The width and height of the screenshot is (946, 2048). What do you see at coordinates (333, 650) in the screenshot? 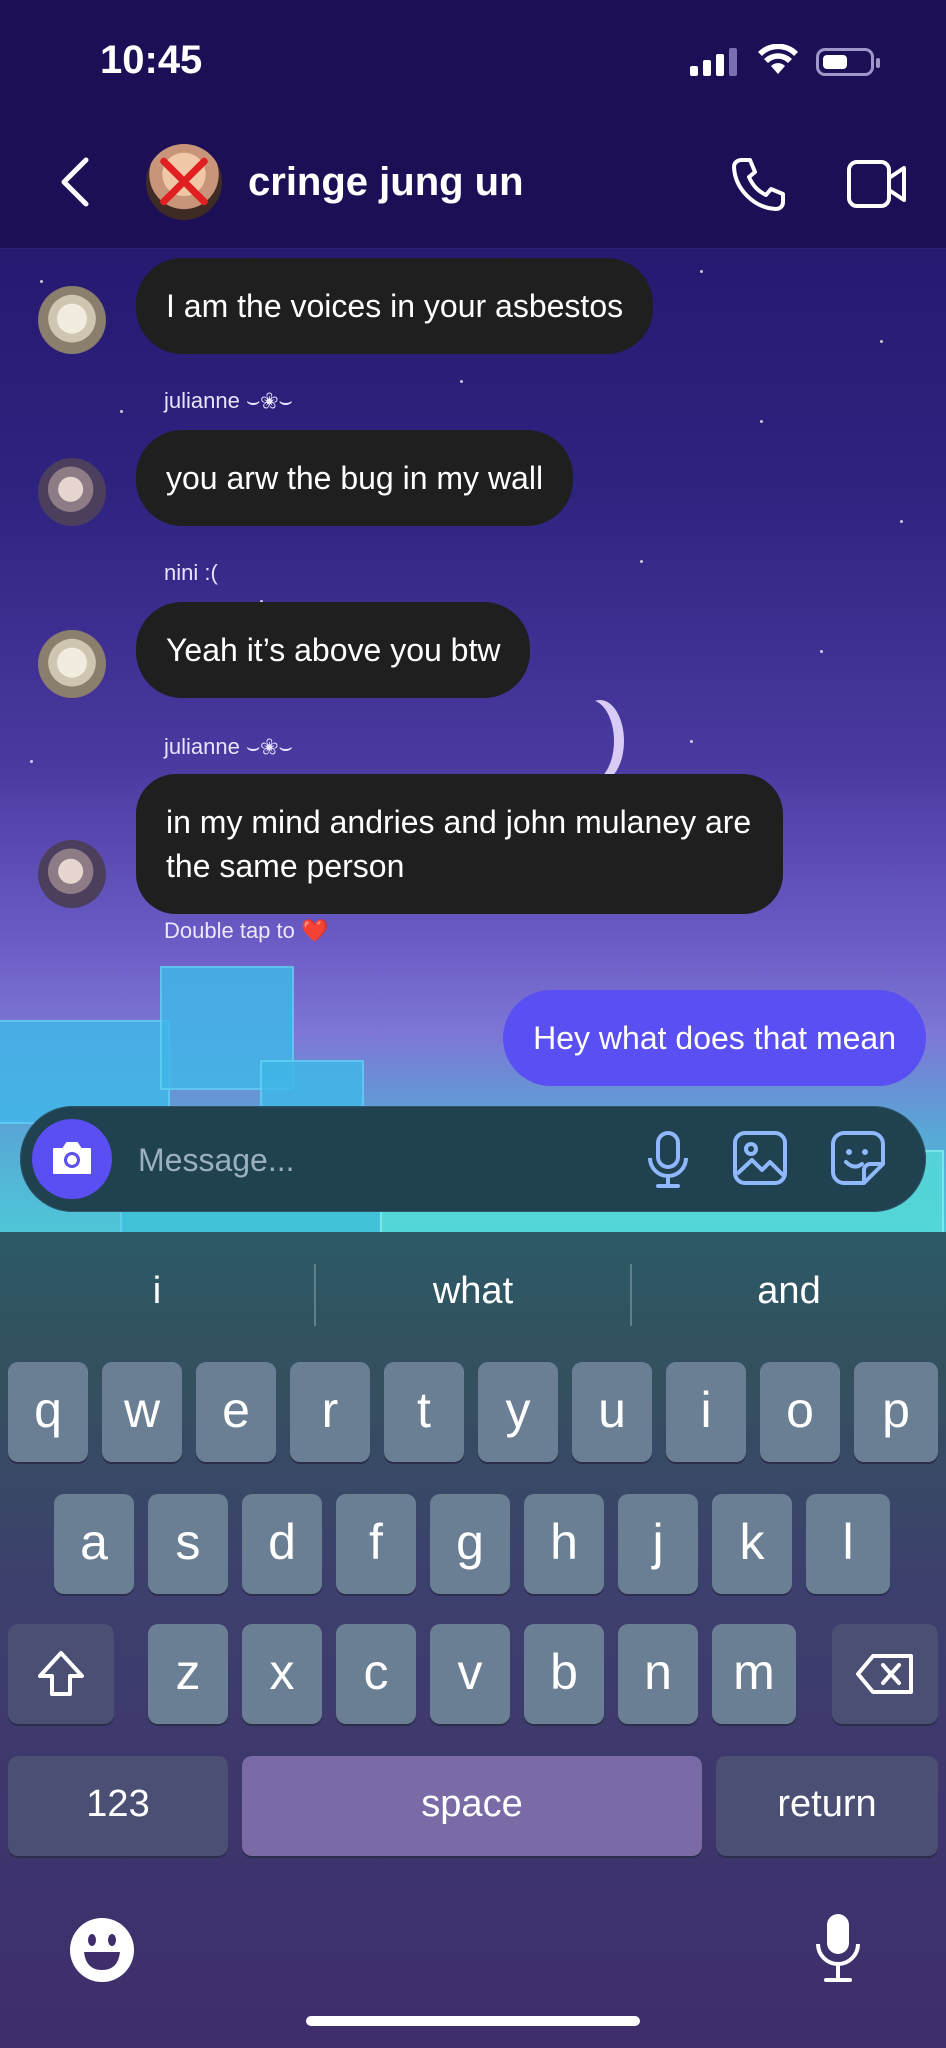
I see `message-bubble: Yeah it’s above you btw` at bounding box center [333, 650].